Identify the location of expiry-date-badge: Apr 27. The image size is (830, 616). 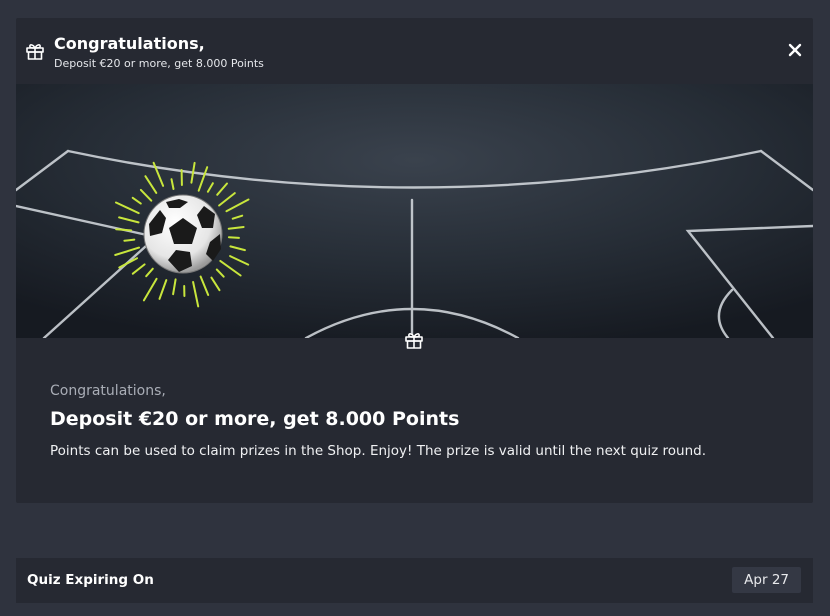
(766, 580).